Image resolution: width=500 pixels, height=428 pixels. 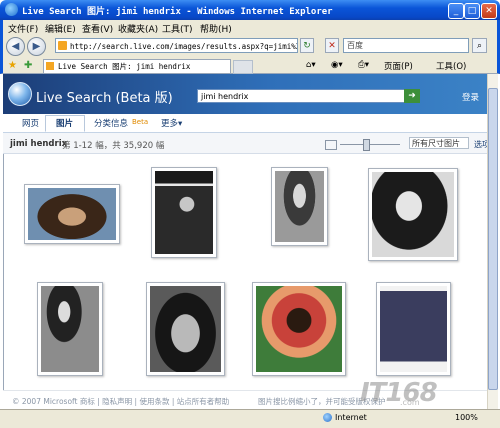 I want to click on results-query: jimi hendrix, so click(x=39, y=144).